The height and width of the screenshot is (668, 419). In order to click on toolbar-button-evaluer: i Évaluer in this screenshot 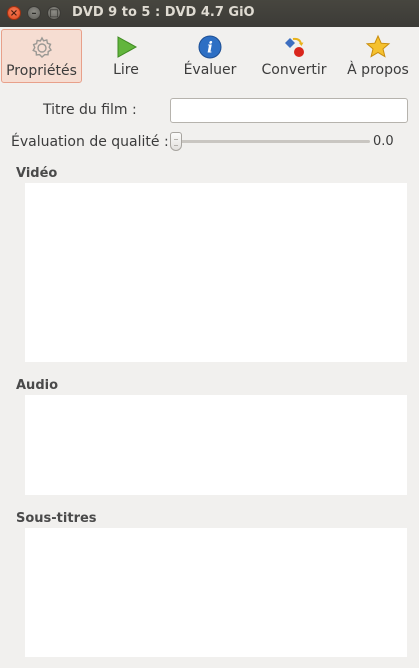, I will do `click(210, 56)`.